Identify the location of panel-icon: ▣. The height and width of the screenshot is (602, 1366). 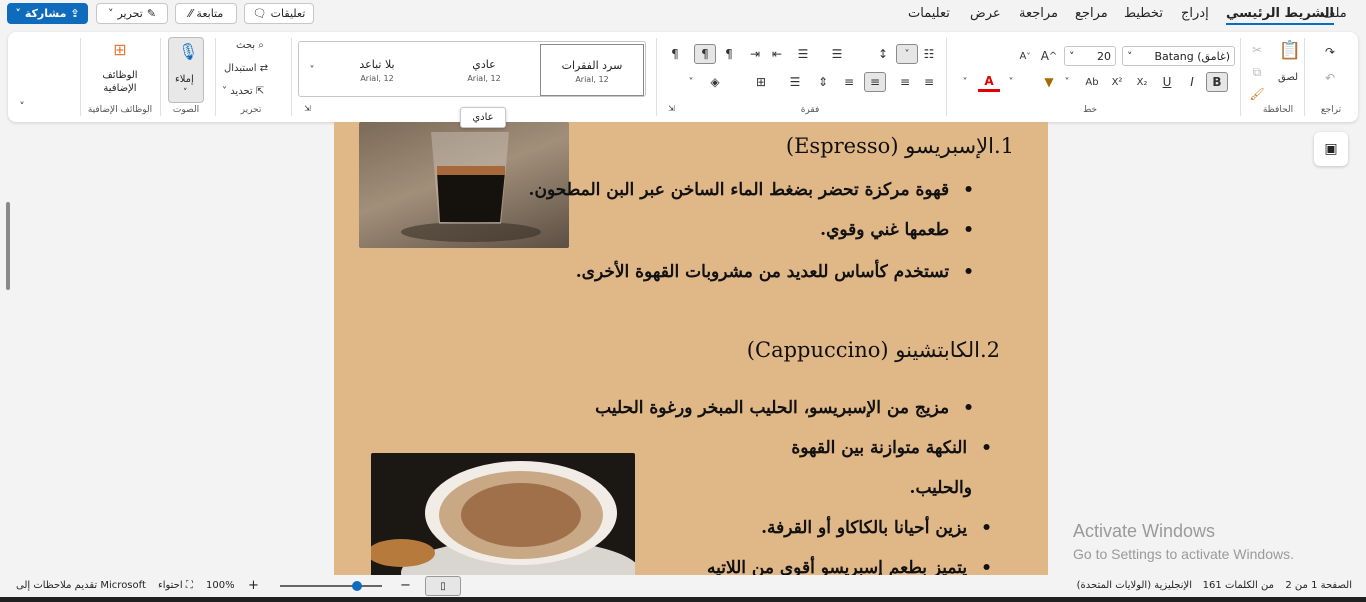
(1331, 149).